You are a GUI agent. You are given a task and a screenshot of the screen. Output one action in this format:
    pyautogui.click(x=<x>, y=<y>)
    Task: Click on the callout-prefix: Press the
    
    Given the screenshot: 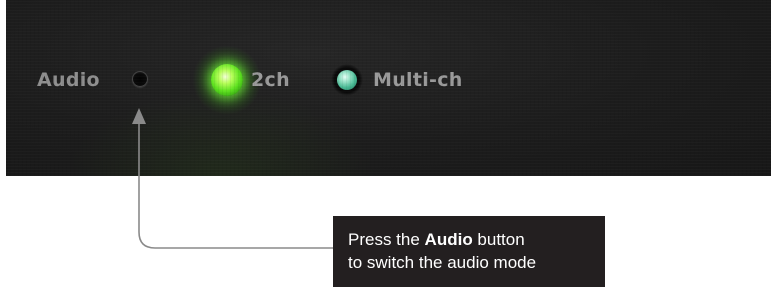 What is the action you would take?
    pyautogui.click(x=386, y=239)
    